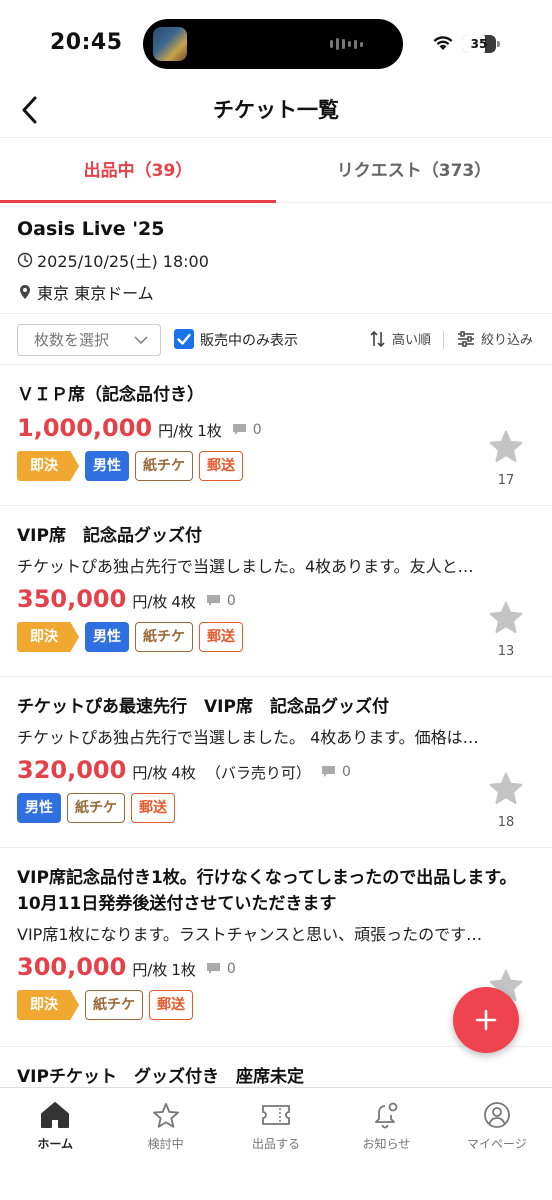 The image size is (552, 1200). I want to click on sort-button: 高い順, so click(400, 338).